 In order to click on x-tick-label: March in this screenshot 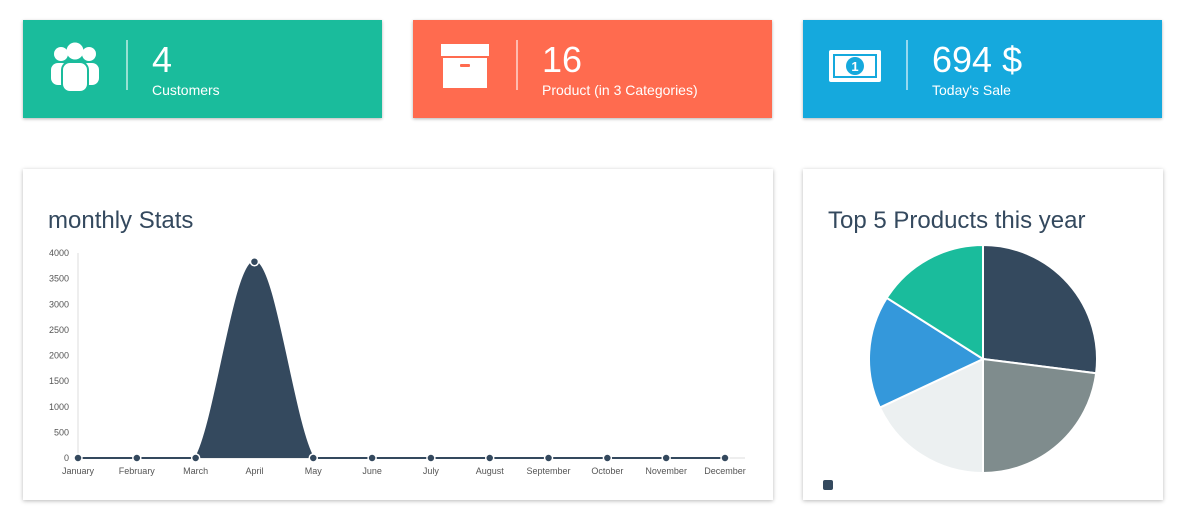, I will do `click(195, 471)`.